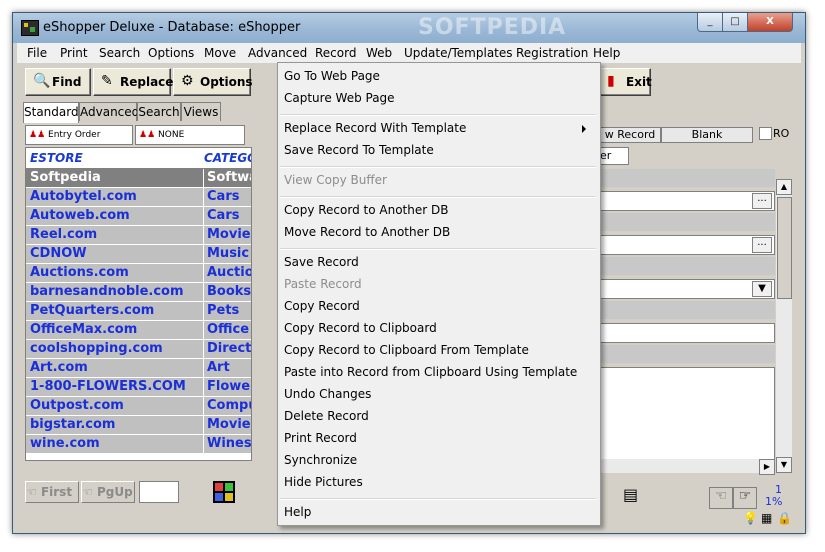 The image size is (825, 552). Describe the element at coordinates (379, 53) in the screenshot. I see `menu-web: Web` at that location.